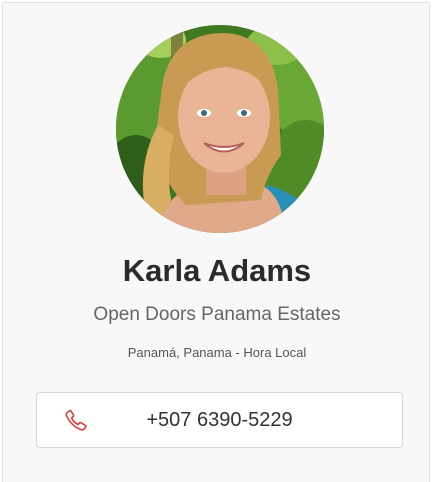  I want to click on phone-number: +507 6390-5229, so click(219, 420).